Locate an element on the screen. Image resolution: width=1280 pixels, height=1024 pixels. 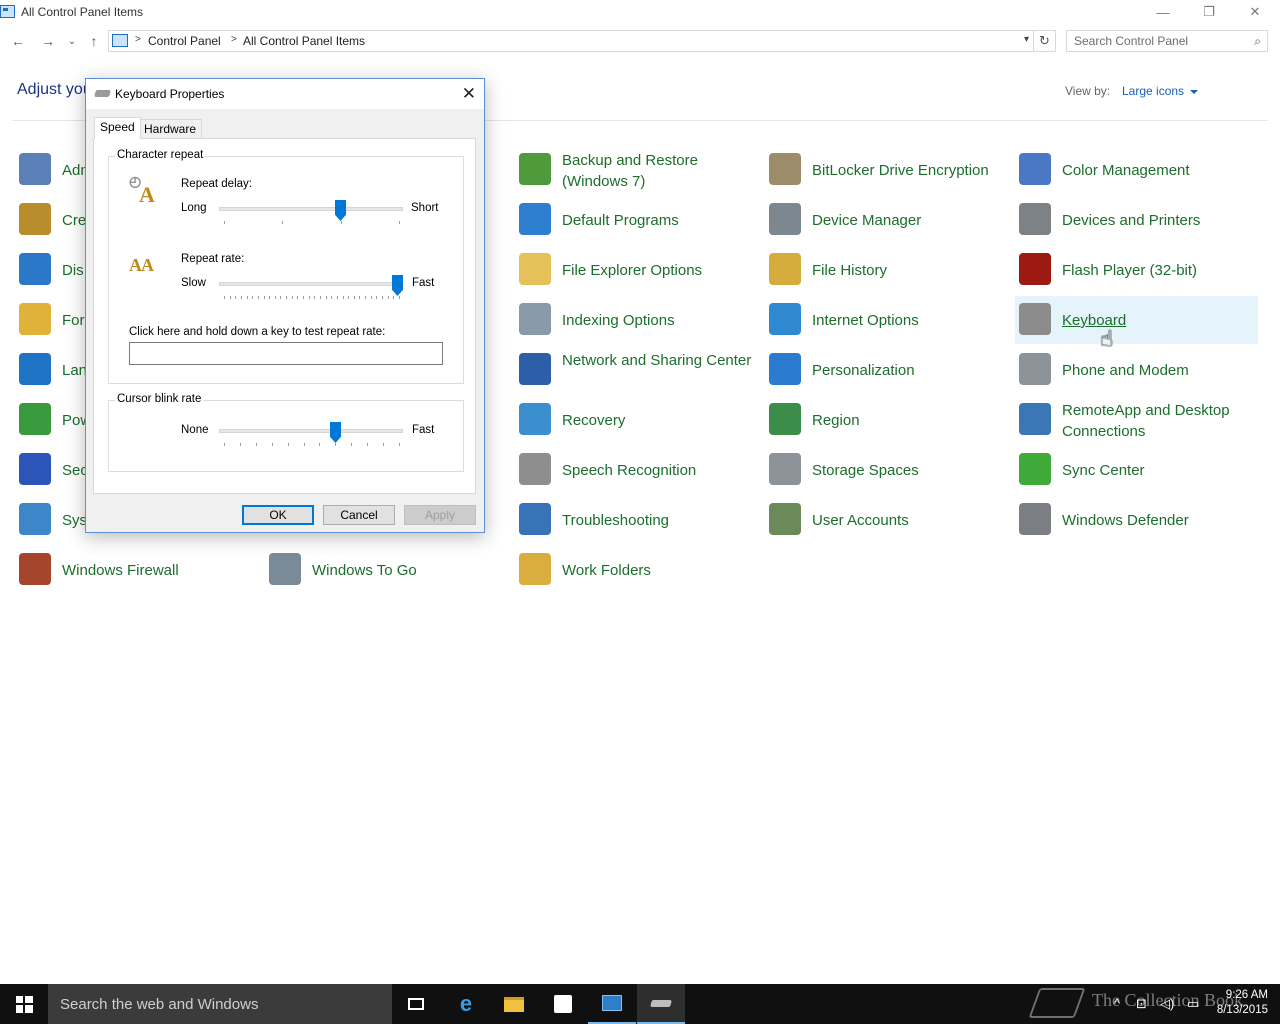
item-label: Cre is located at coordinates (74, 220).